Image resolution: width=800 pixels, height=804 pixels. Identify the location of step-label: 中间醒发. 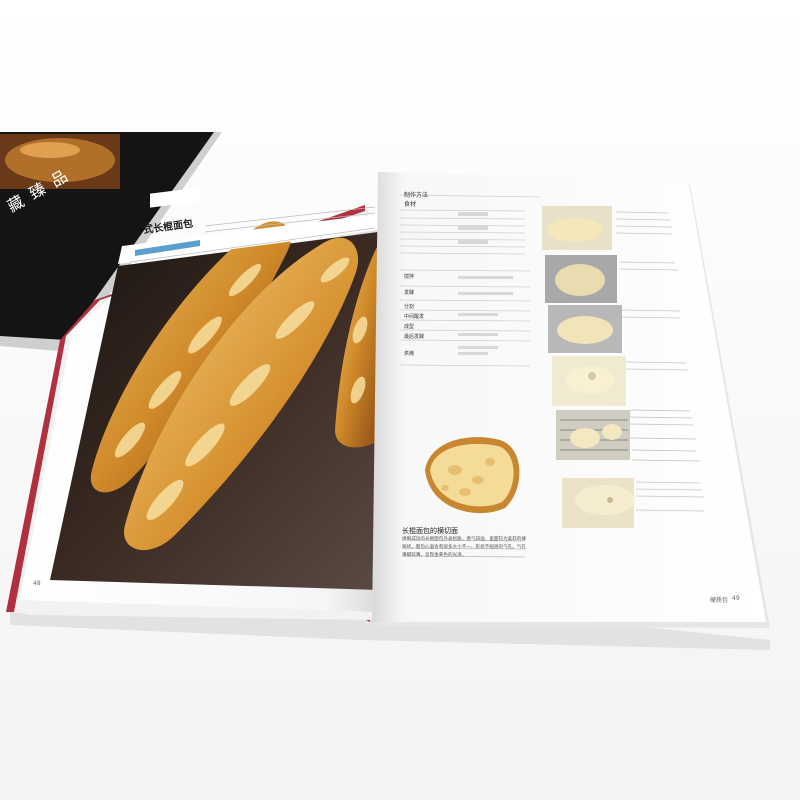
(414, 317).